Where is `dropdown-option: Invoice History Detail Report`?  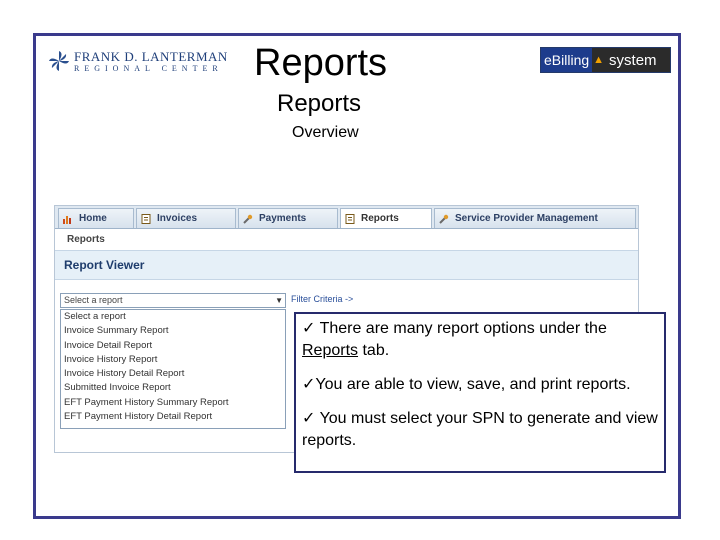 dropdown-option: Invoice History Detail Report is located at coordinates (173, 374).